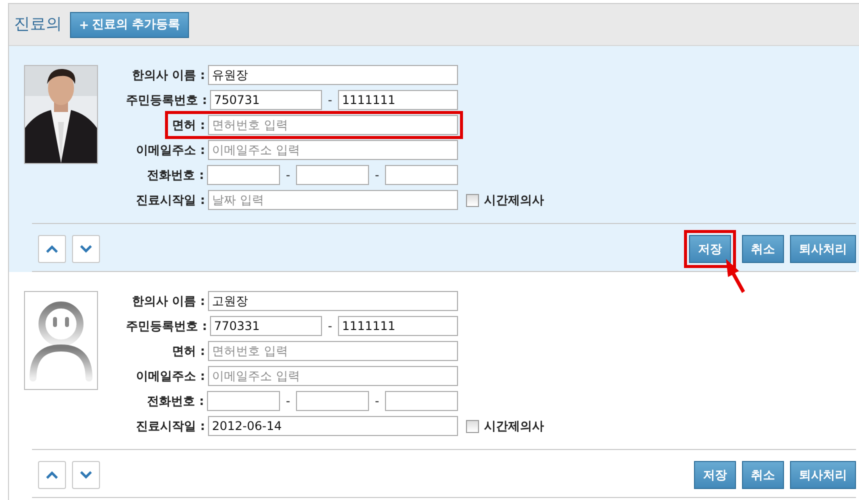  I want to click on input-field: 770331, so click(266, 326).